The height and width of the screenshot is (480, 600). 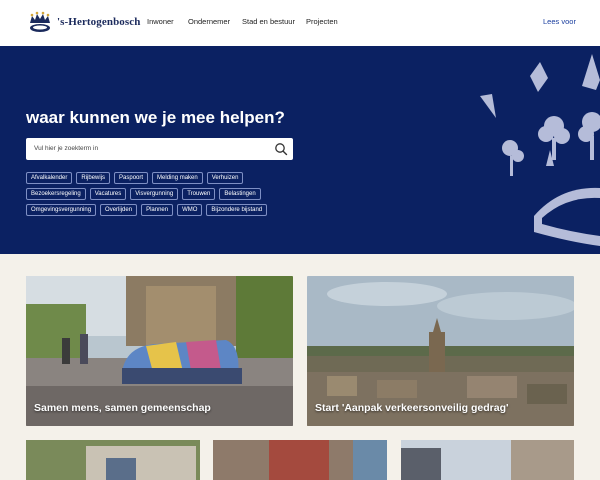 I want to click on card-title: Samen mens, samen gemeenschap, so click(x=122, y=408).